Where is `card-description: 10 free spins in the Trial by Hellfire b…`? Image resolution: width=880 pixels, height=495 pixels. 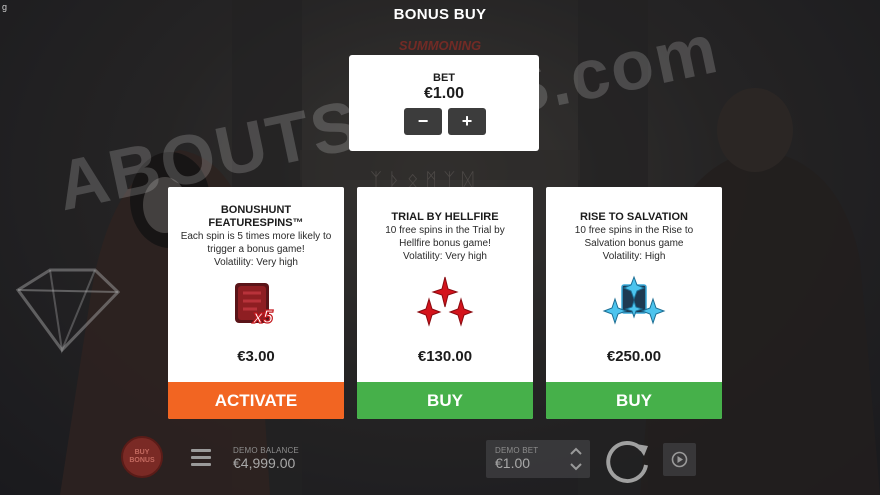 card-description: 10 free spins in the Trial by Hellfire b… is located at coordinates (445, 237).